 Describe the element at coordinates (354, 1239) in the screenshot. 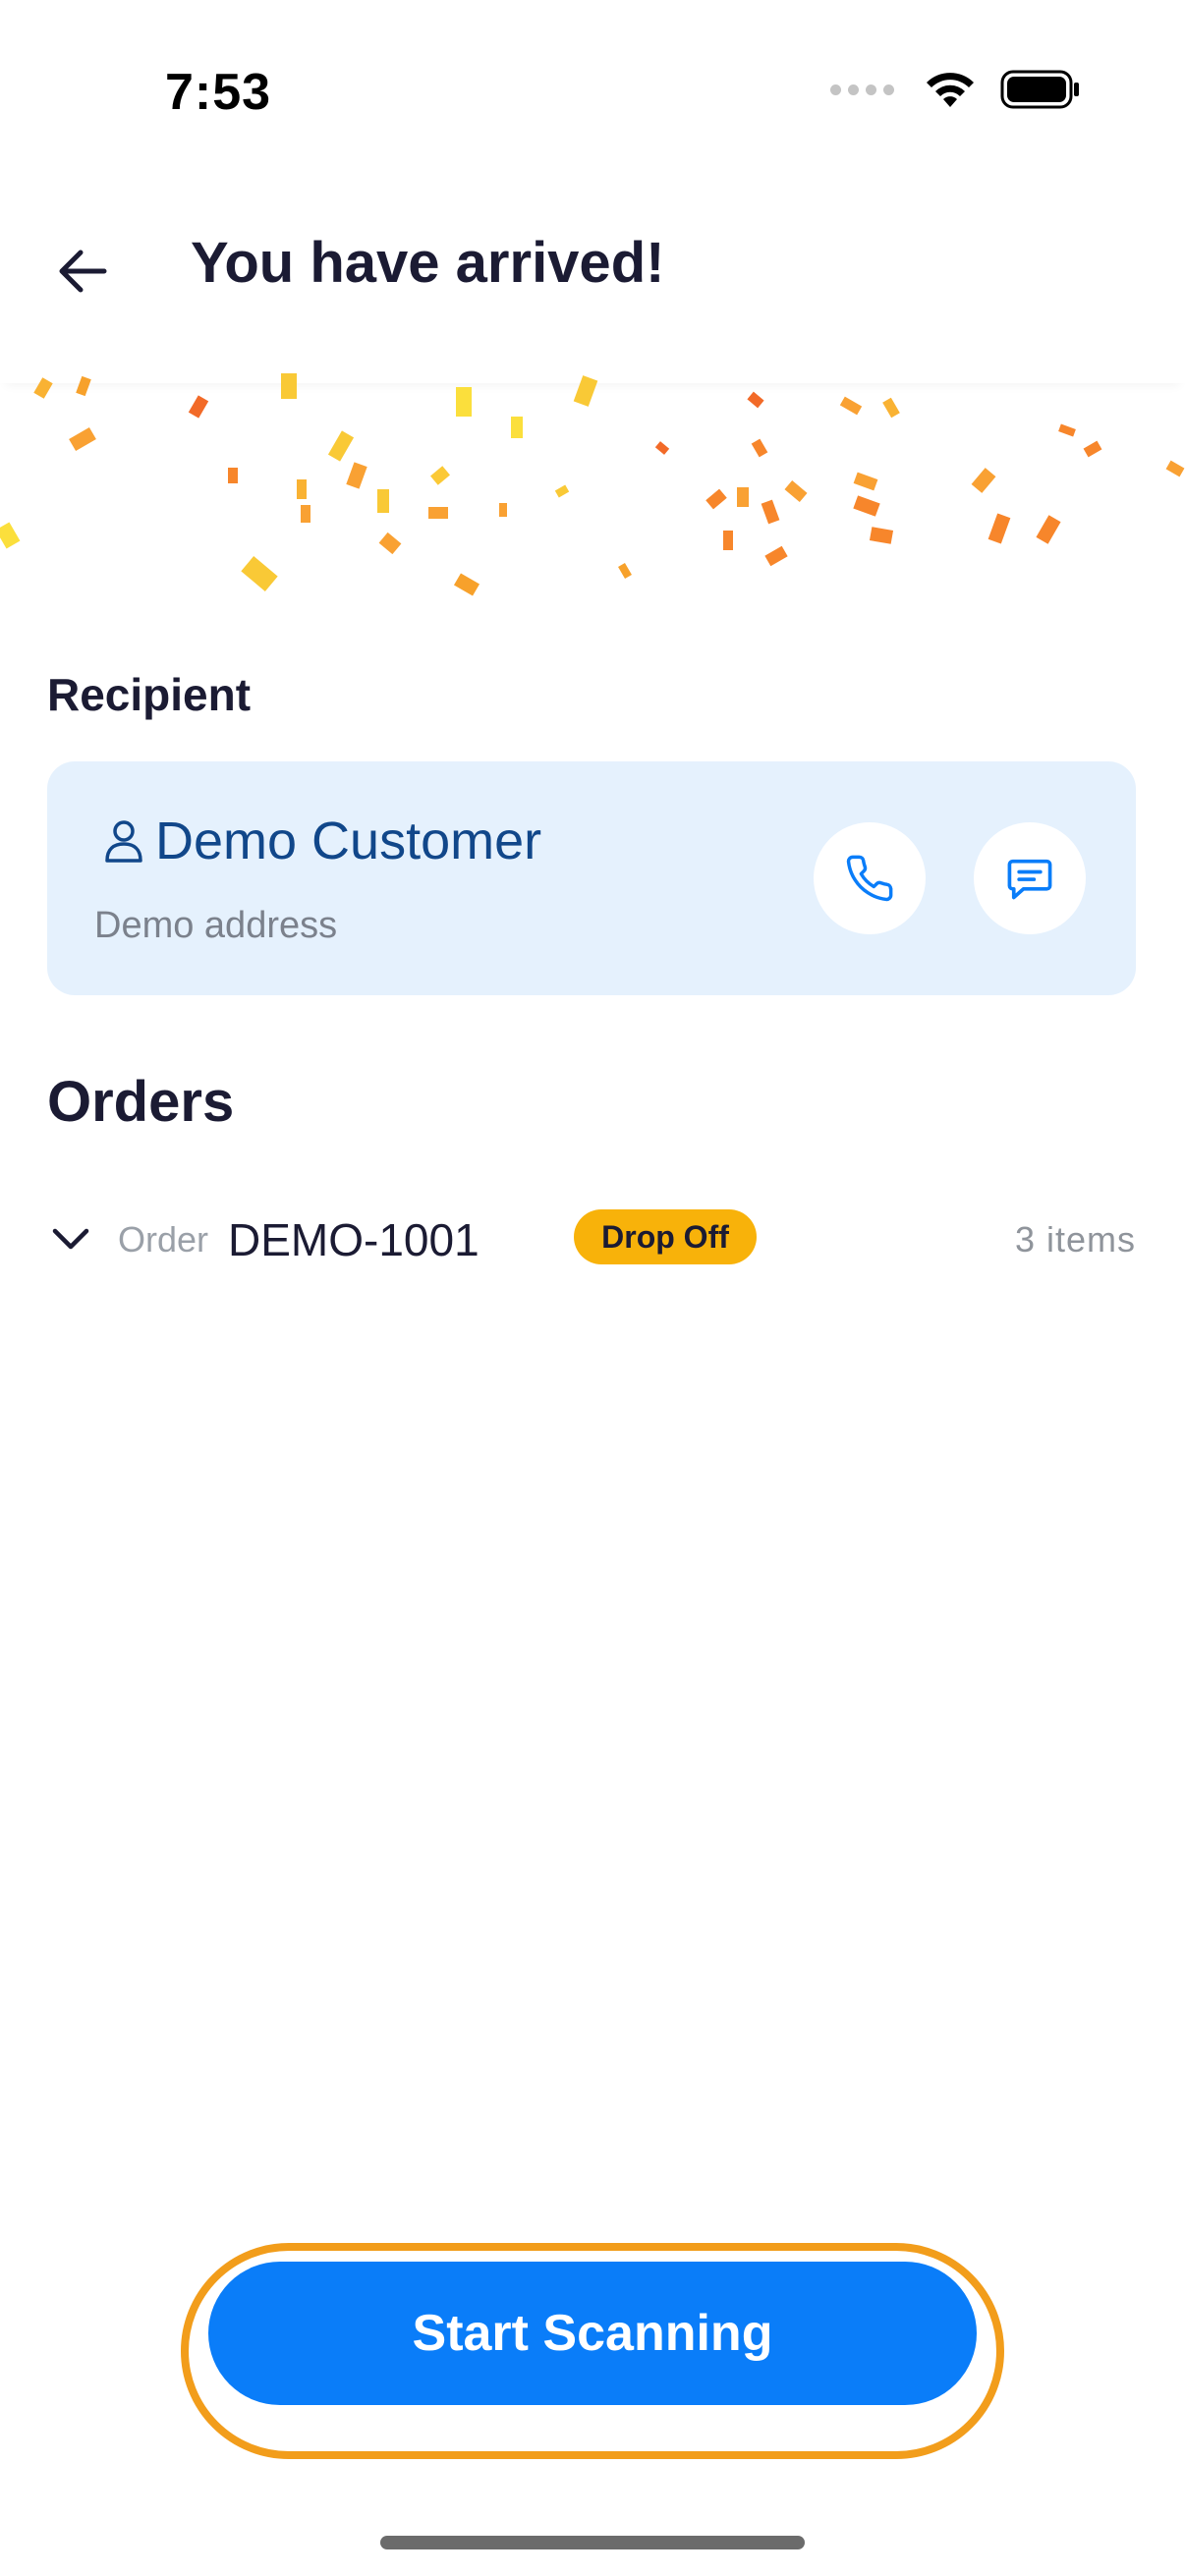

I see `order-id: DEMO-1001` at that location.